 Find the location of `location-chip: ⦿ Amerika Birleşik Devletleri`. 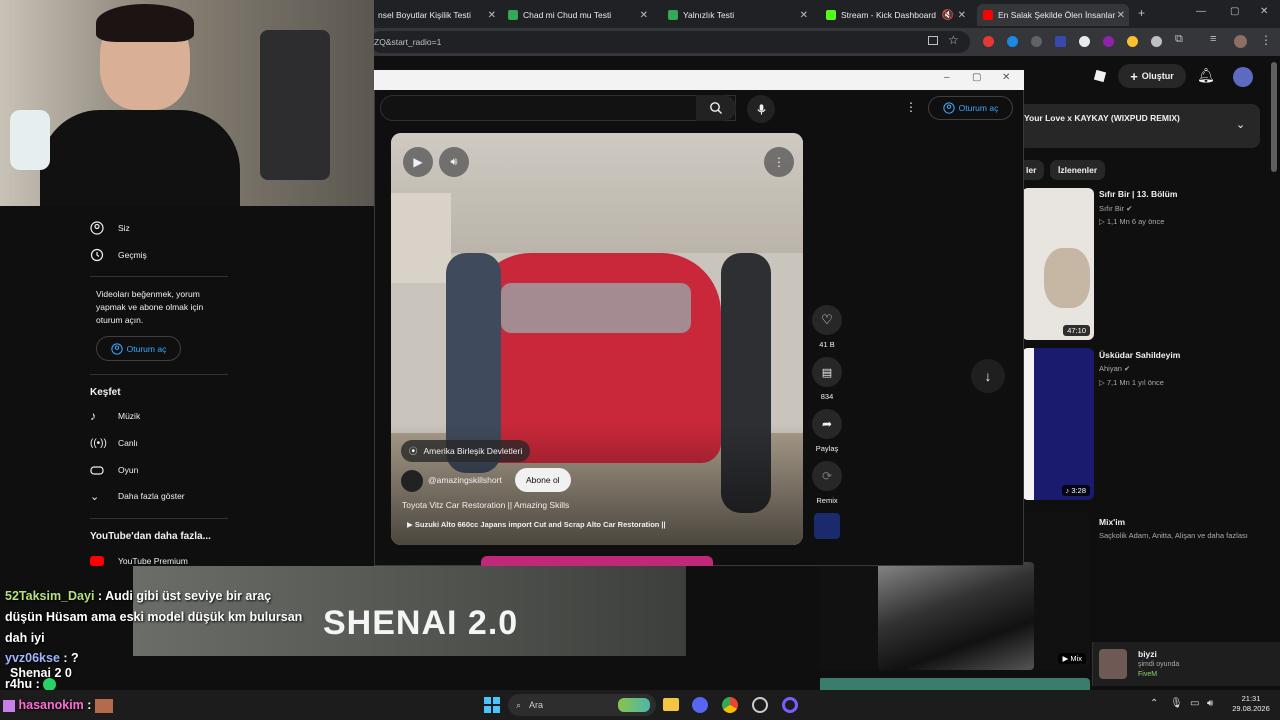

location-chip: ⦿ Amerika Birleşik Devletleri is located at coordinates (466, 451).